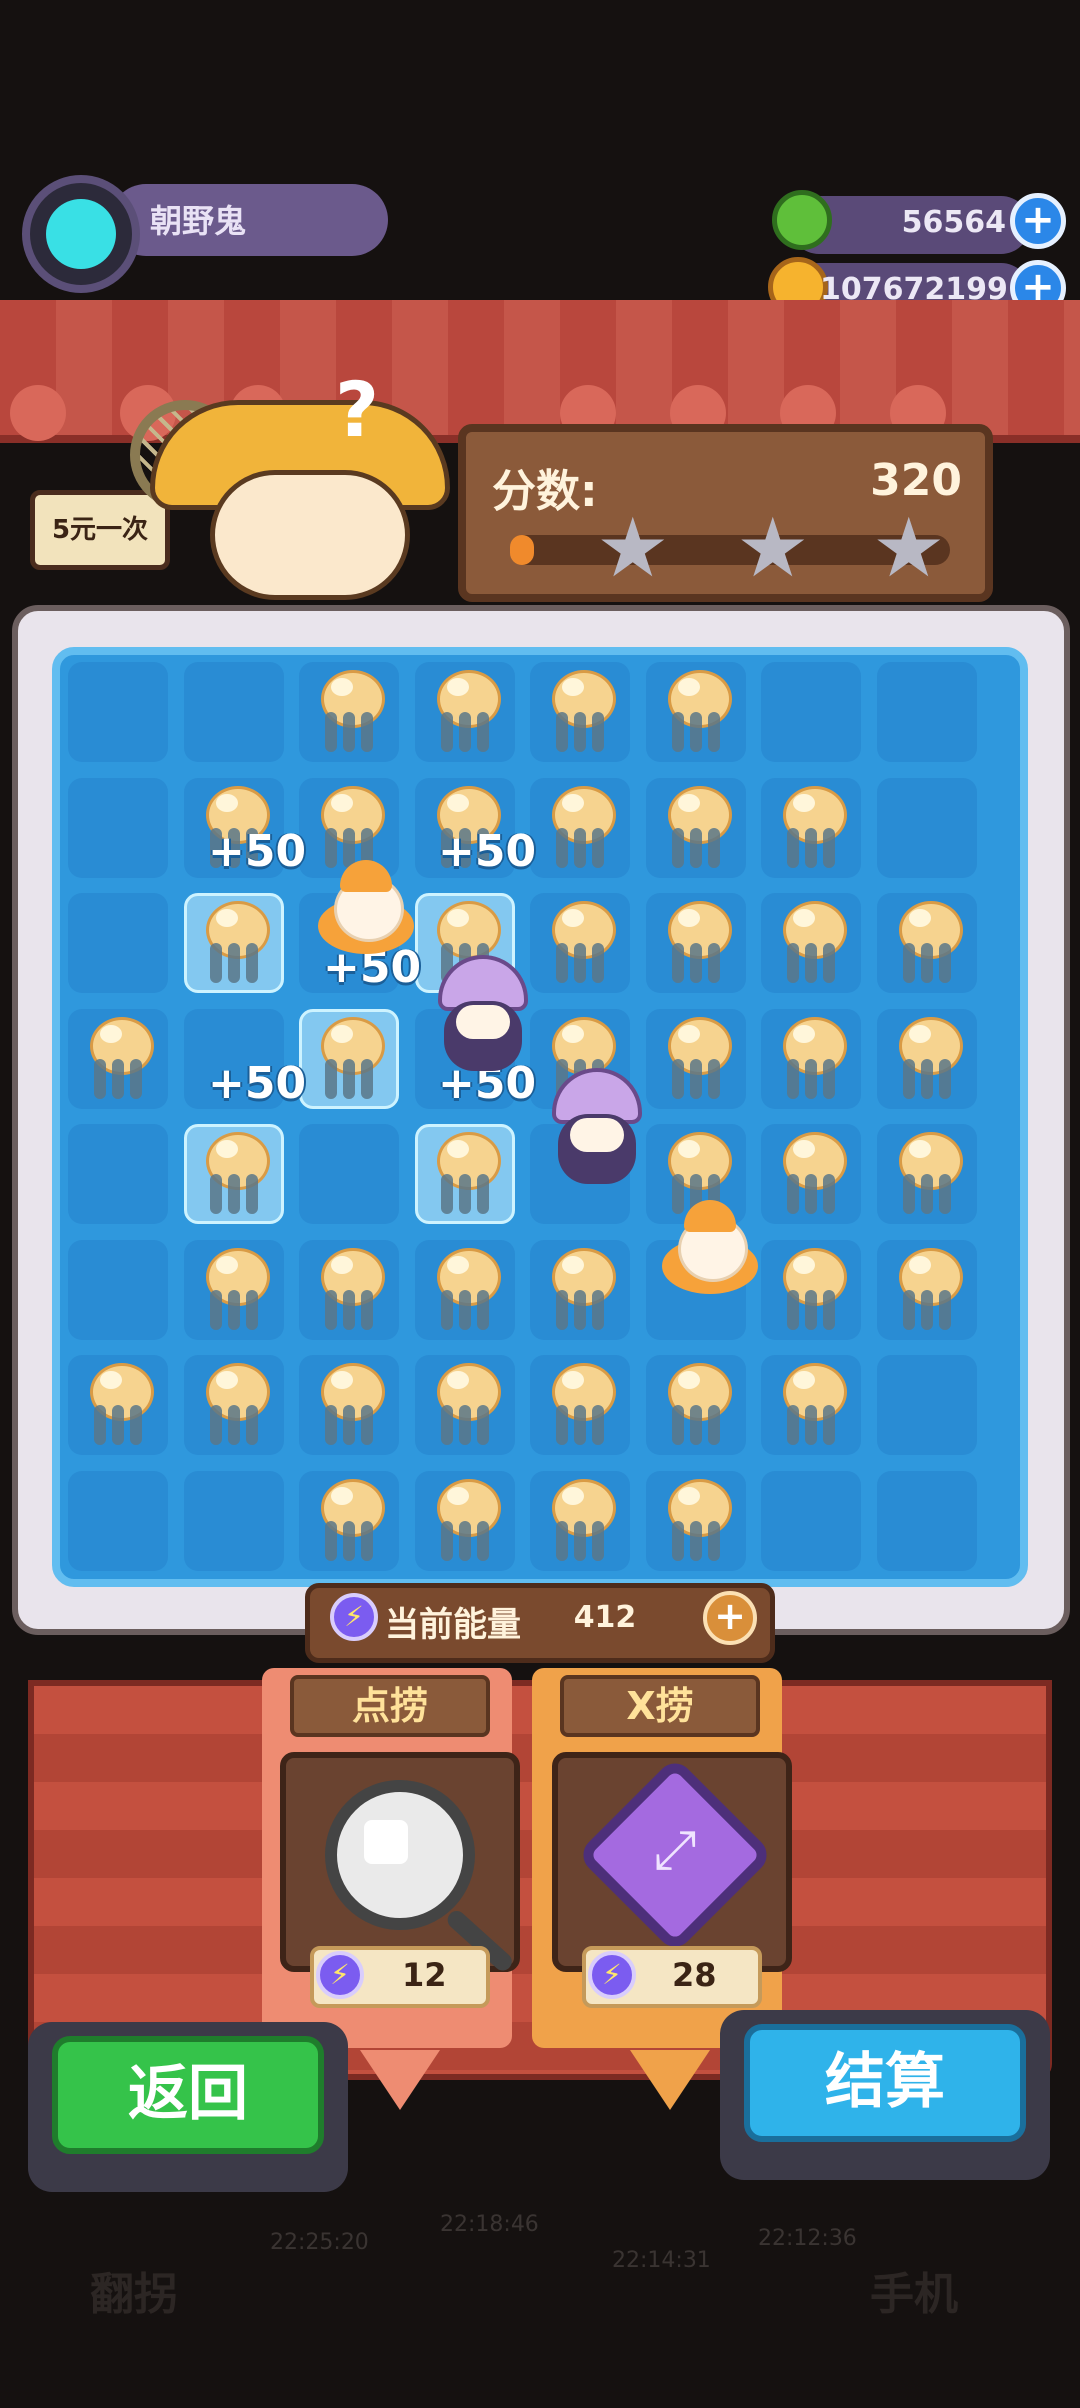 The width and height of the screenshot is (1080, 2408). I want to click on score-progress-fill, so click(522, 550).